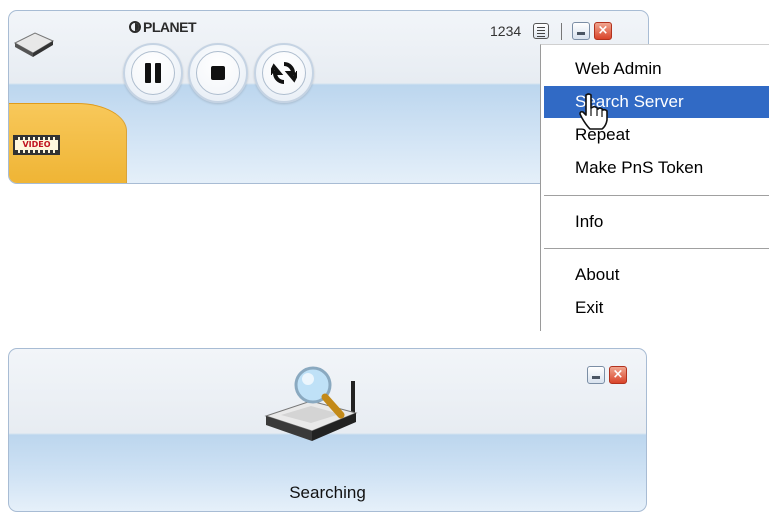 This screenshot has height=513, width=769. Describe the element at coordinates (656, 308) in the screenshot. I see `menu-item-exit: Exit` at that location.